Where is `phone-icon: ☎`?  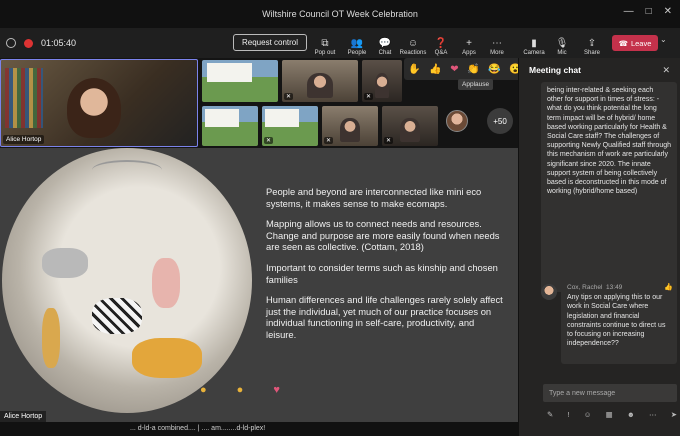 phone-icon: ☎ is located at coordinates (623, 43).